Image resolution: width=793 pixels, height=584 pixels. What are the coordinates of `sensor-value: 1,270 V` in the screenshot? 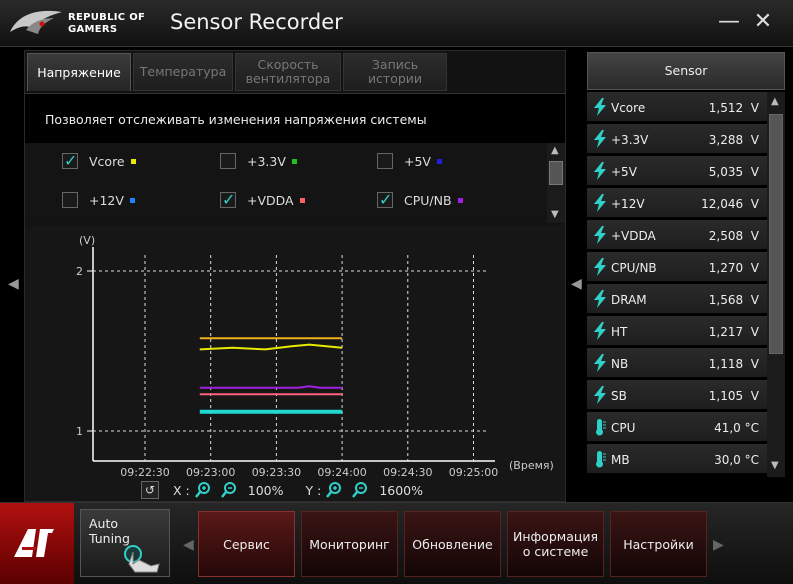 It's located at (733, 268).